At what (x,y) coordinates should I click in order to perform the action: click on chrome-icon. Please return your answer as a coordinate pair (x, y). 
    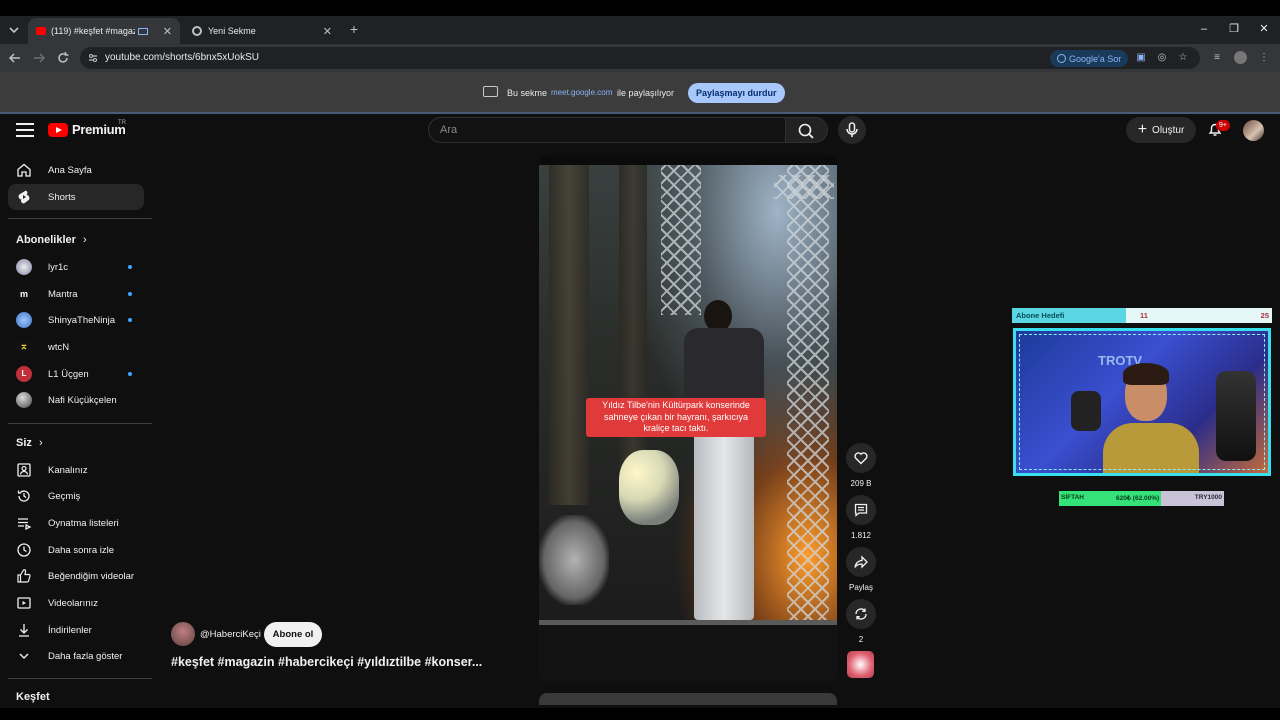
    Looking at the image, I should click on (197, 31).